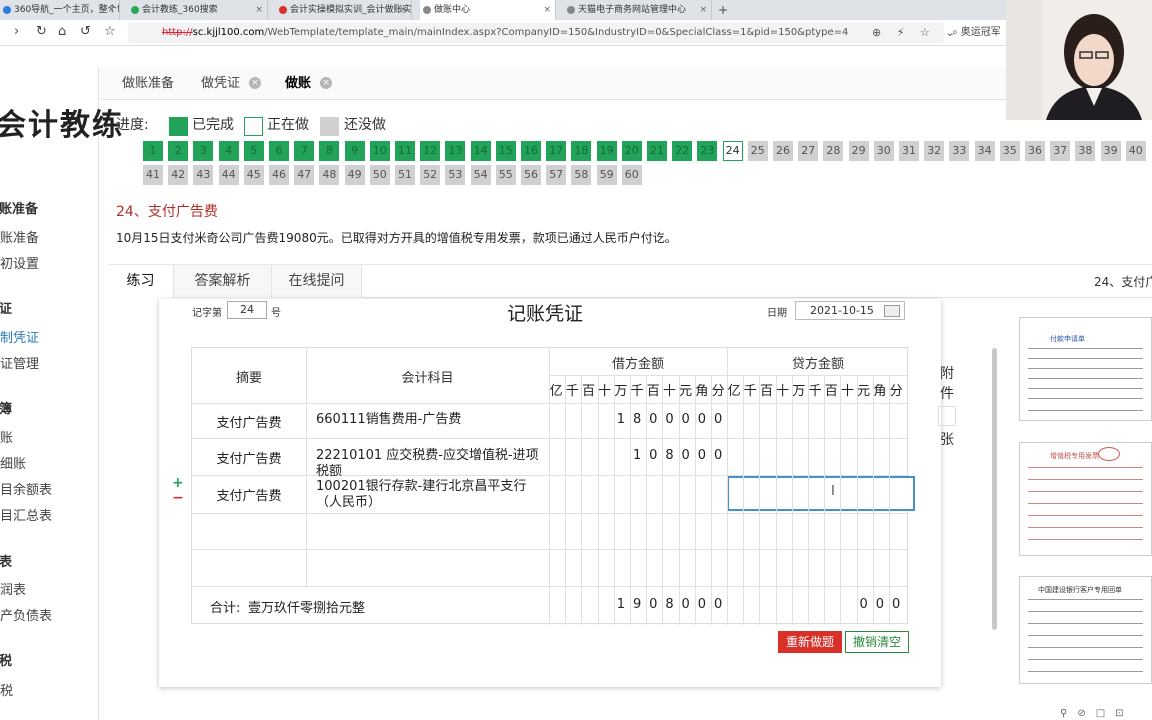  I want to click on progress-item: 53, so click(455, 175).